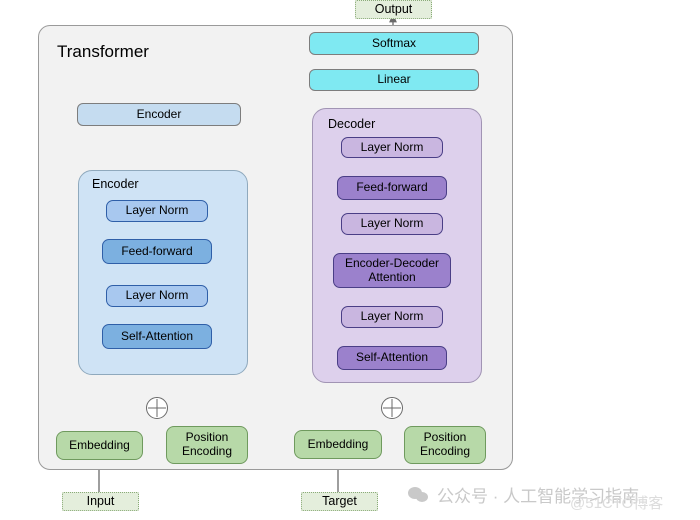 Image resolution: width=700 pixels, height=520 pixels. What do you see at coordinates (392, 317) in the screenshot?
I see `decoder-layer-norm-1: Layer Norm` at bounding box center [392, 317].